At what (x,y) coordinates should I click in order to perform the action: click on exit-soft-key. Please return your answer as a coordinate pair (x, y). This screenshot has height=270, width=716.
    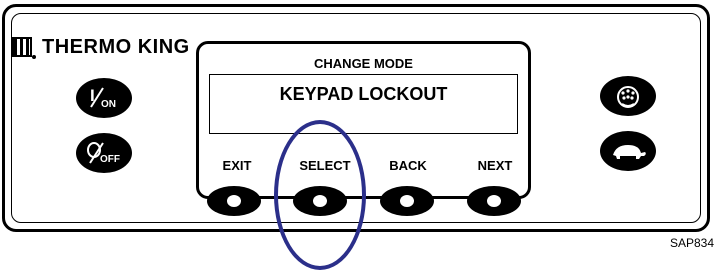
    Looking at the image, I should click on (234, 201).